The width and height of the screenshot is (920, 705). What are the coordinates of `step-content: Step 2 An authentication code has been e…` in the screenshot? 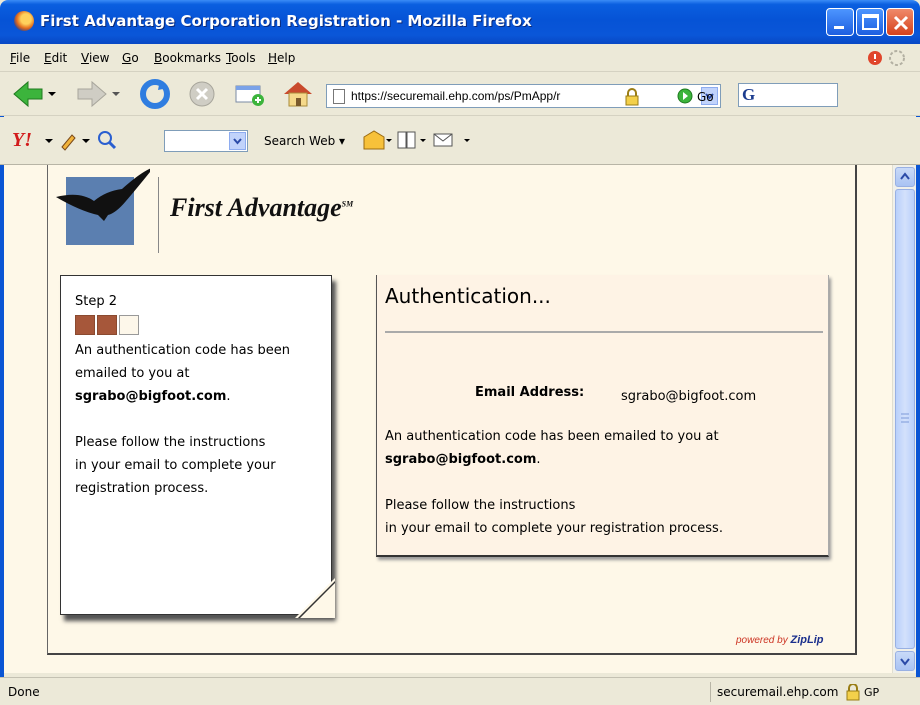 It's located at (182, 395).